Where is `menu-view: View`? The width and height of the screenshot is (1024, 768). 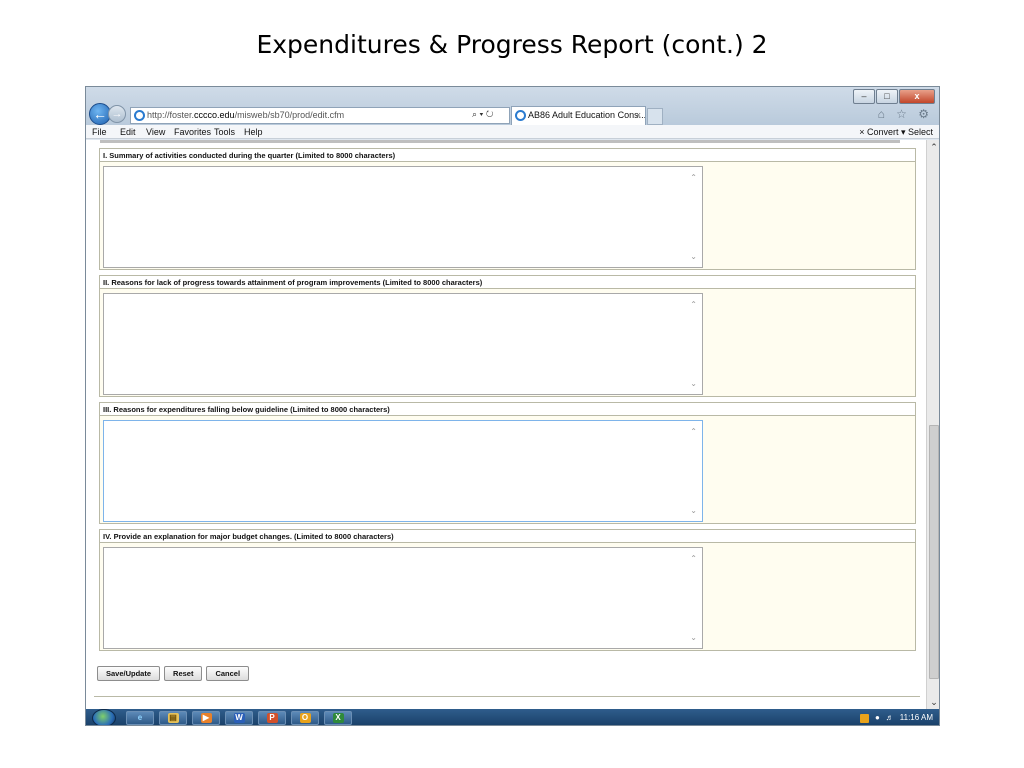 menu-view: View is located at coordinates (155, 132).